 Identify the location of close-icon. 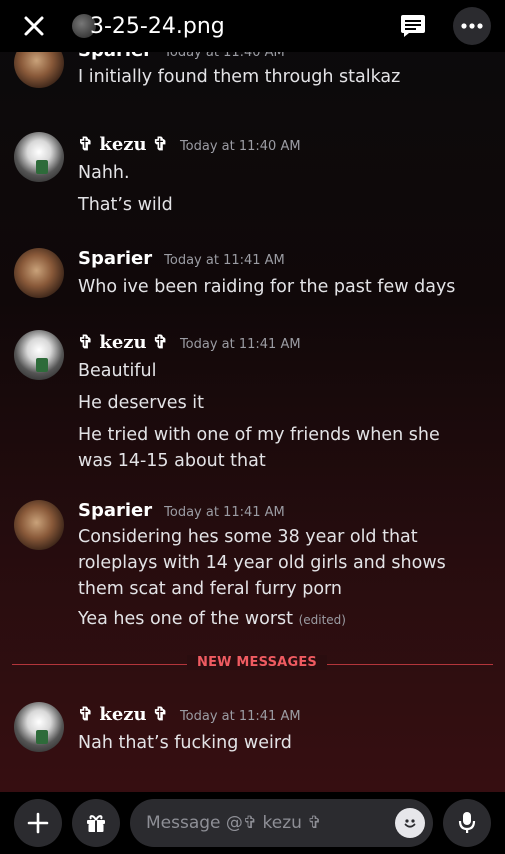
(34, 26).